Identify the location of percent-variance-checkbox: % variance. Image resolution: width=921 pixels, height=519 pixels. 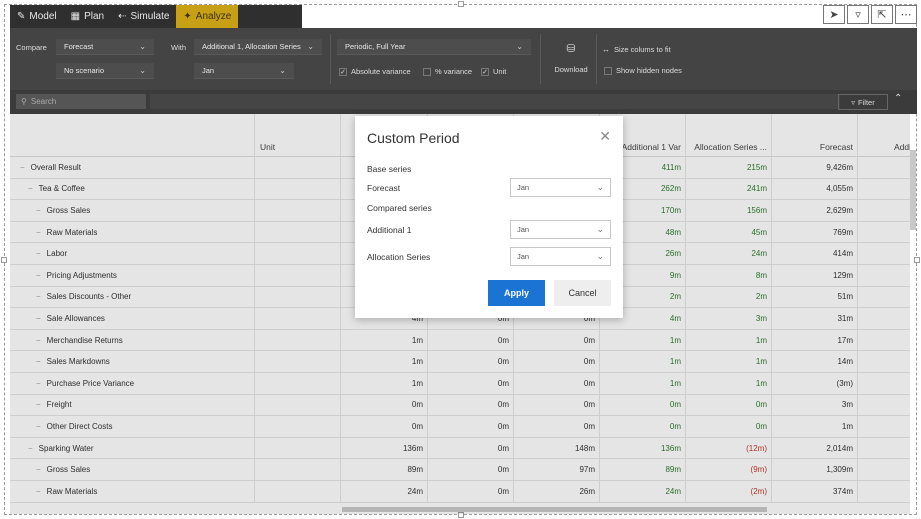
(447, 71).